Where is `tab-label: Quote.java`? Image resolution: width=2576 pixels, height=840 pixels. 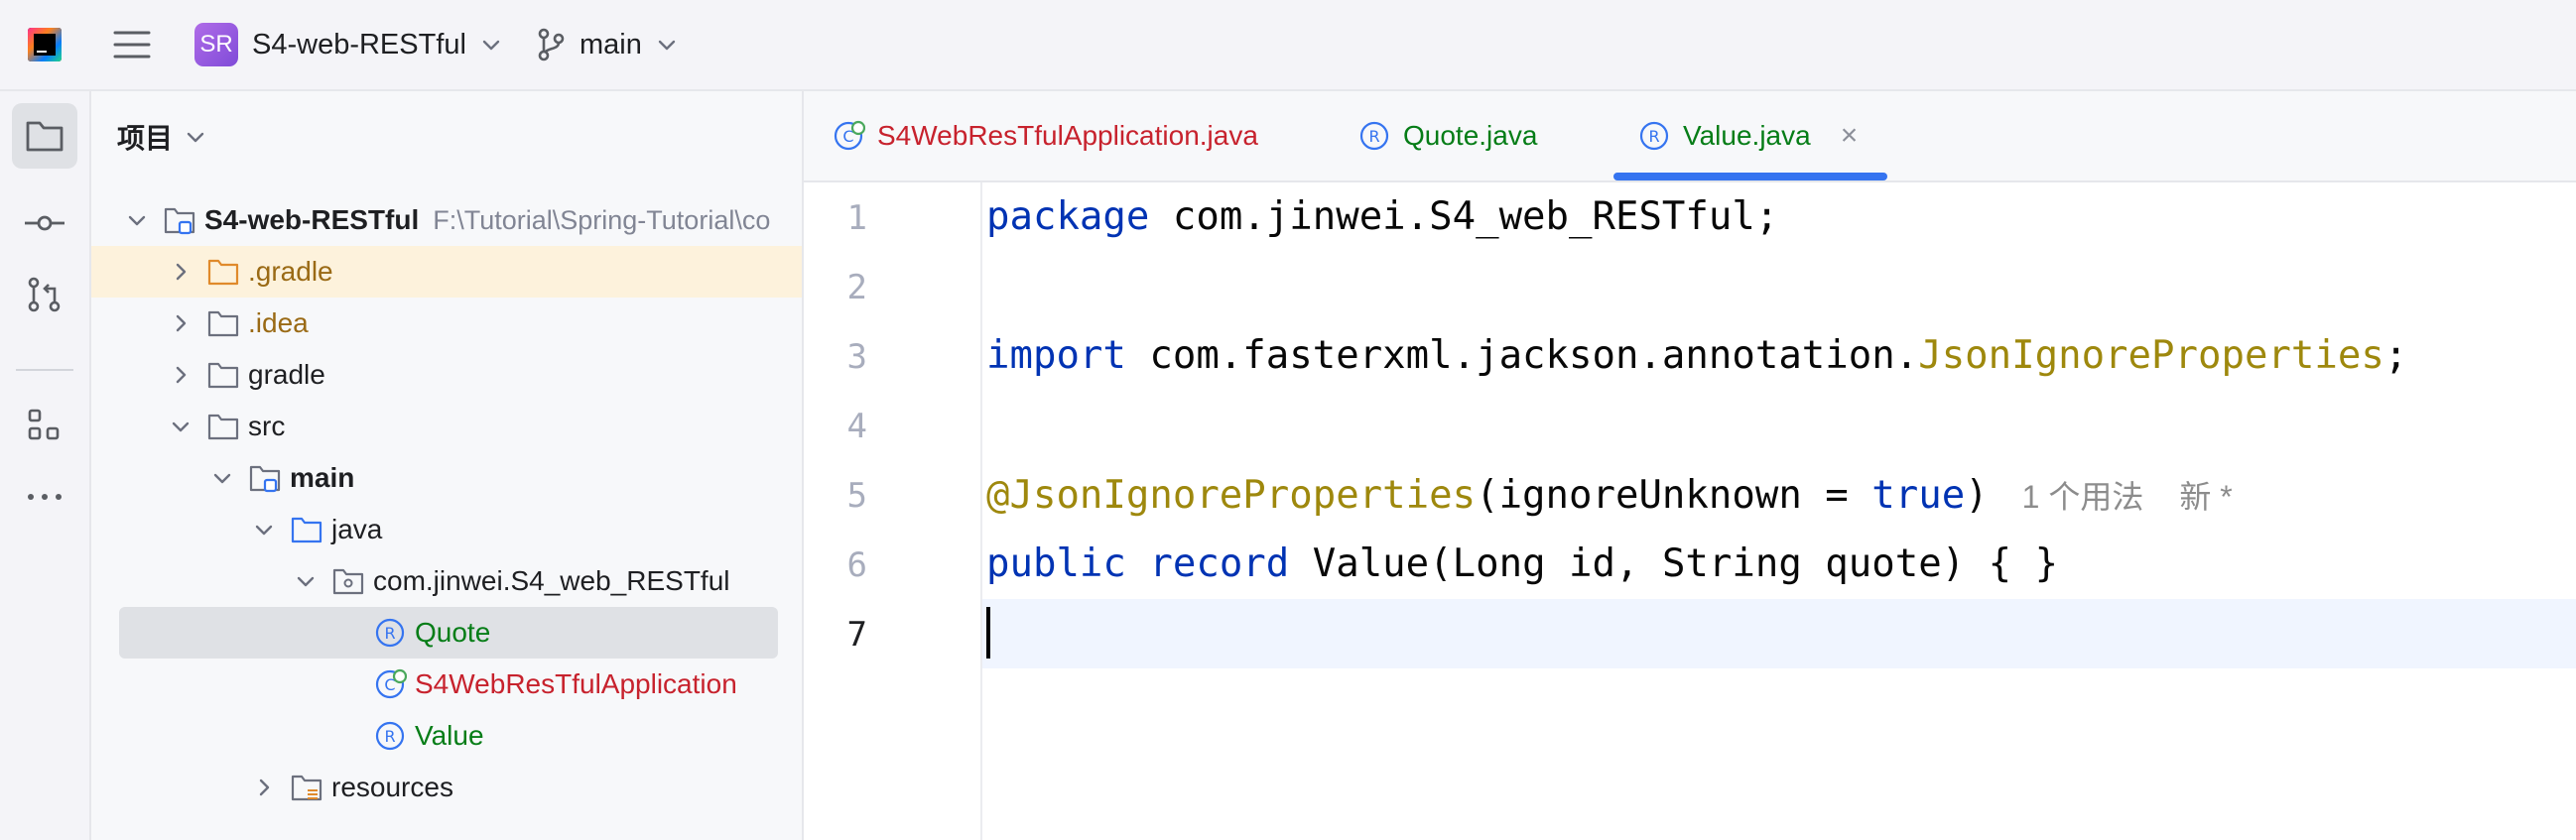 tab-label: Quote.java is located at coordinates (1471, 135).